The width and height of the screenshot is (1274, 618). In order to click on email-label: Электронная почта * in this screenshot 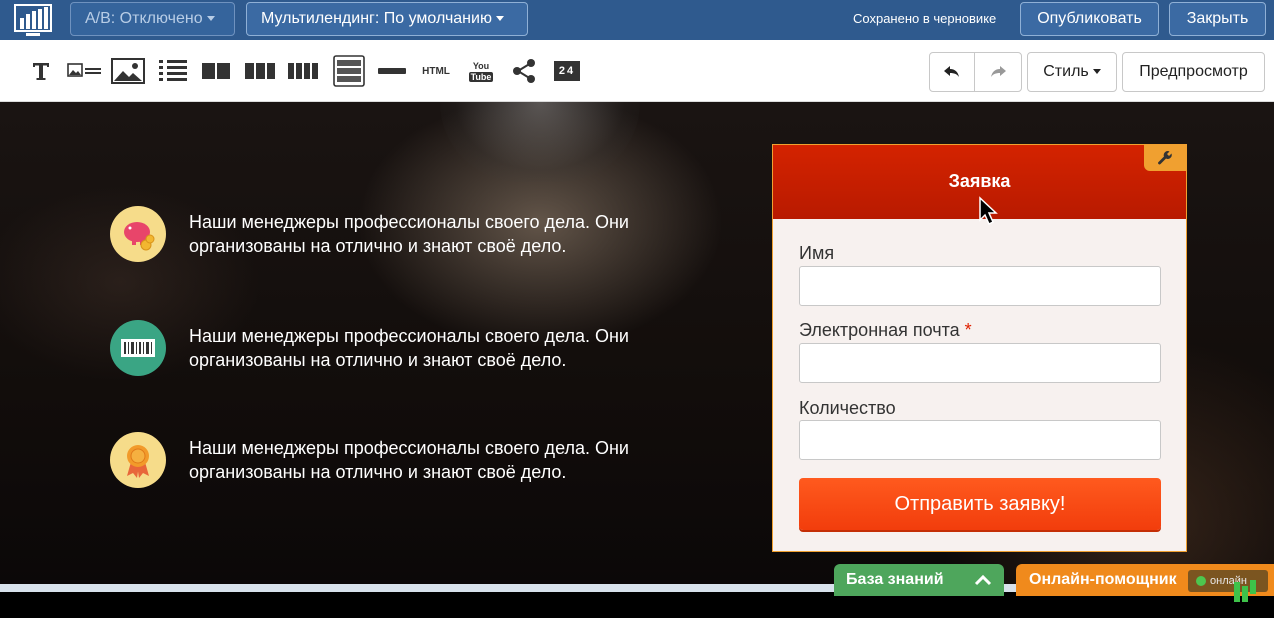, I will do `click(885, 330)`.